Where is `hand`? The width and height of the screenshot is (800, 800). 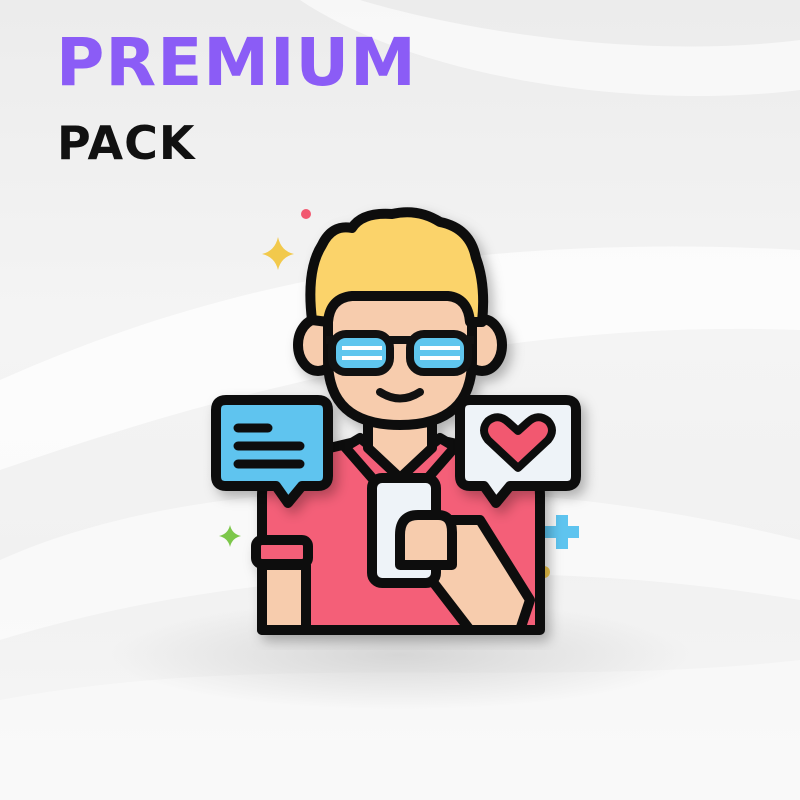
hand is located at coordinates (426, 540).